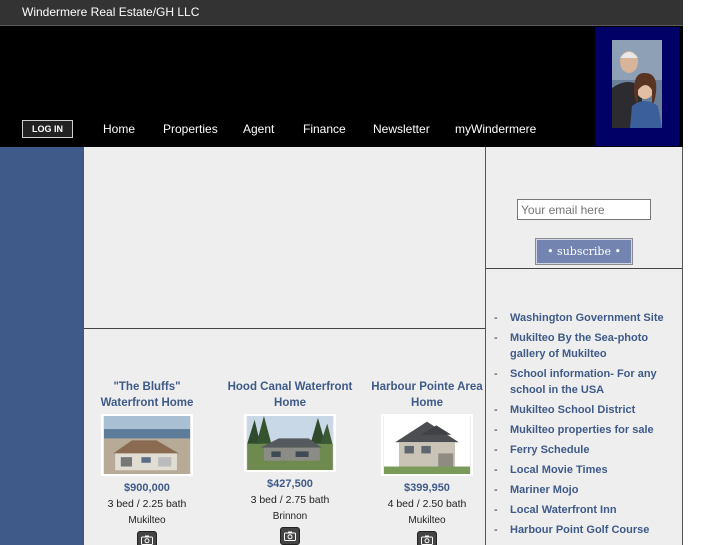 Image resolution: width=727 pixels, height=545 pixels. What do you see at coordinates (584, 251) in the screenshot?
I see `subscribe-button: • subscribe •` at bounding box center [584, 251].